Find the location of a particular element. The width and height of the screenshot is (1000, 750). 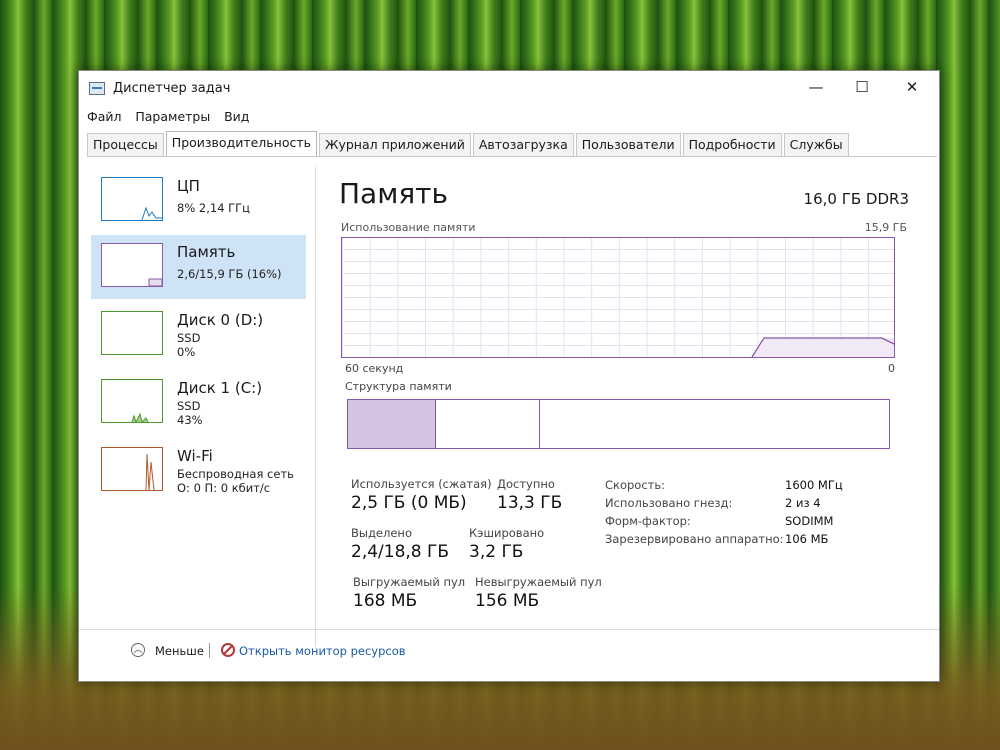

form-factor-value: SODIMM is located at coordinates (809, 521).